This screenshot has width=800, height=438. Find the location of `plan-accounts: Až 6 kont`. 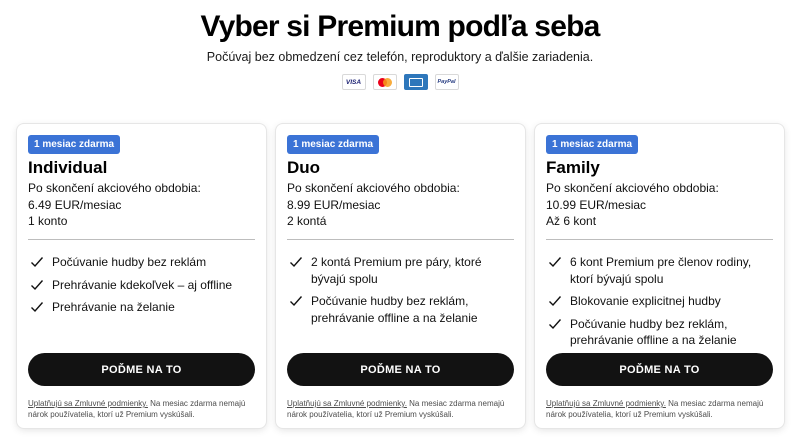

plan-accounts: Až 6 kont is located at coordinates (571, 221).